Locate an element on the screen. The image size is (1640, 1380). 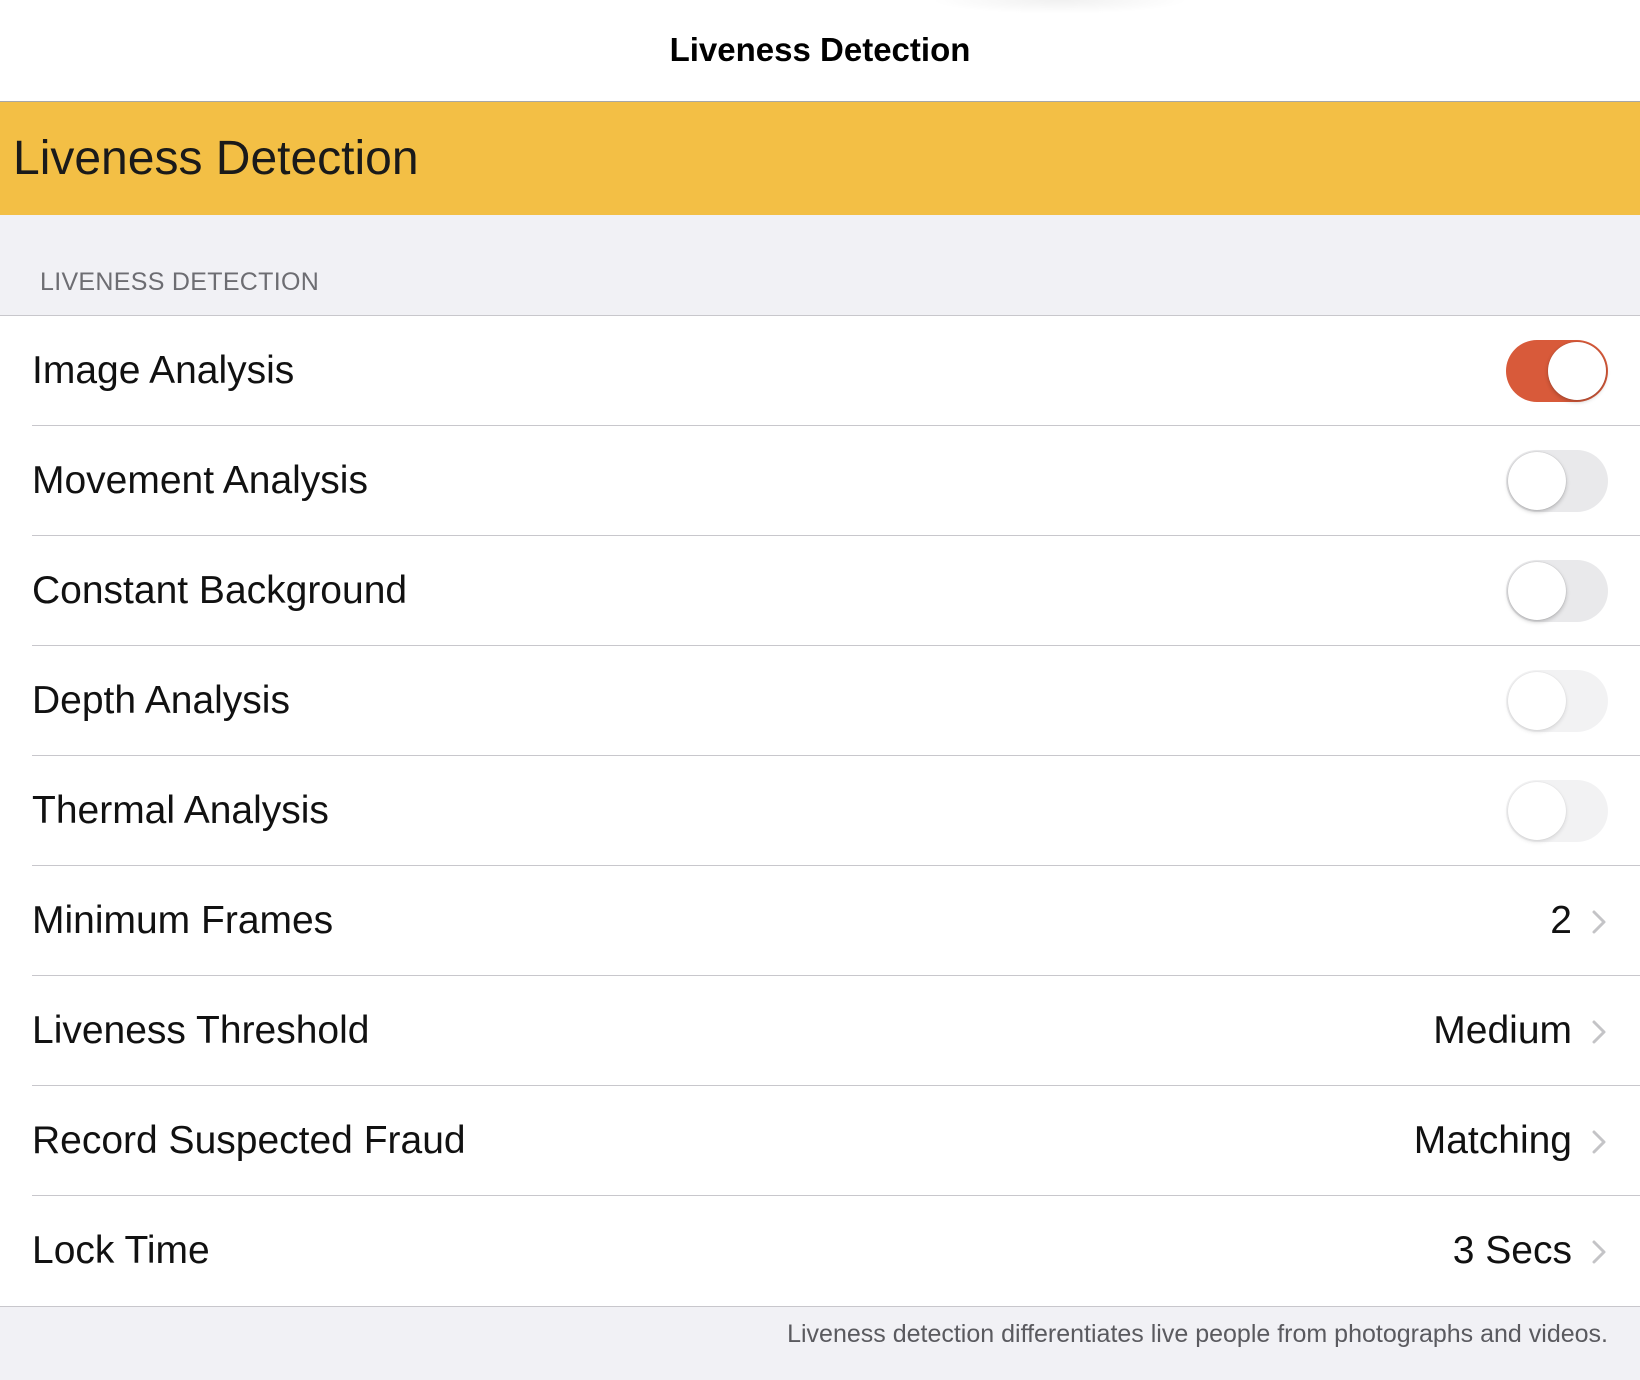
thermal-analysis-toggle is located at coordinates (1557, 811).